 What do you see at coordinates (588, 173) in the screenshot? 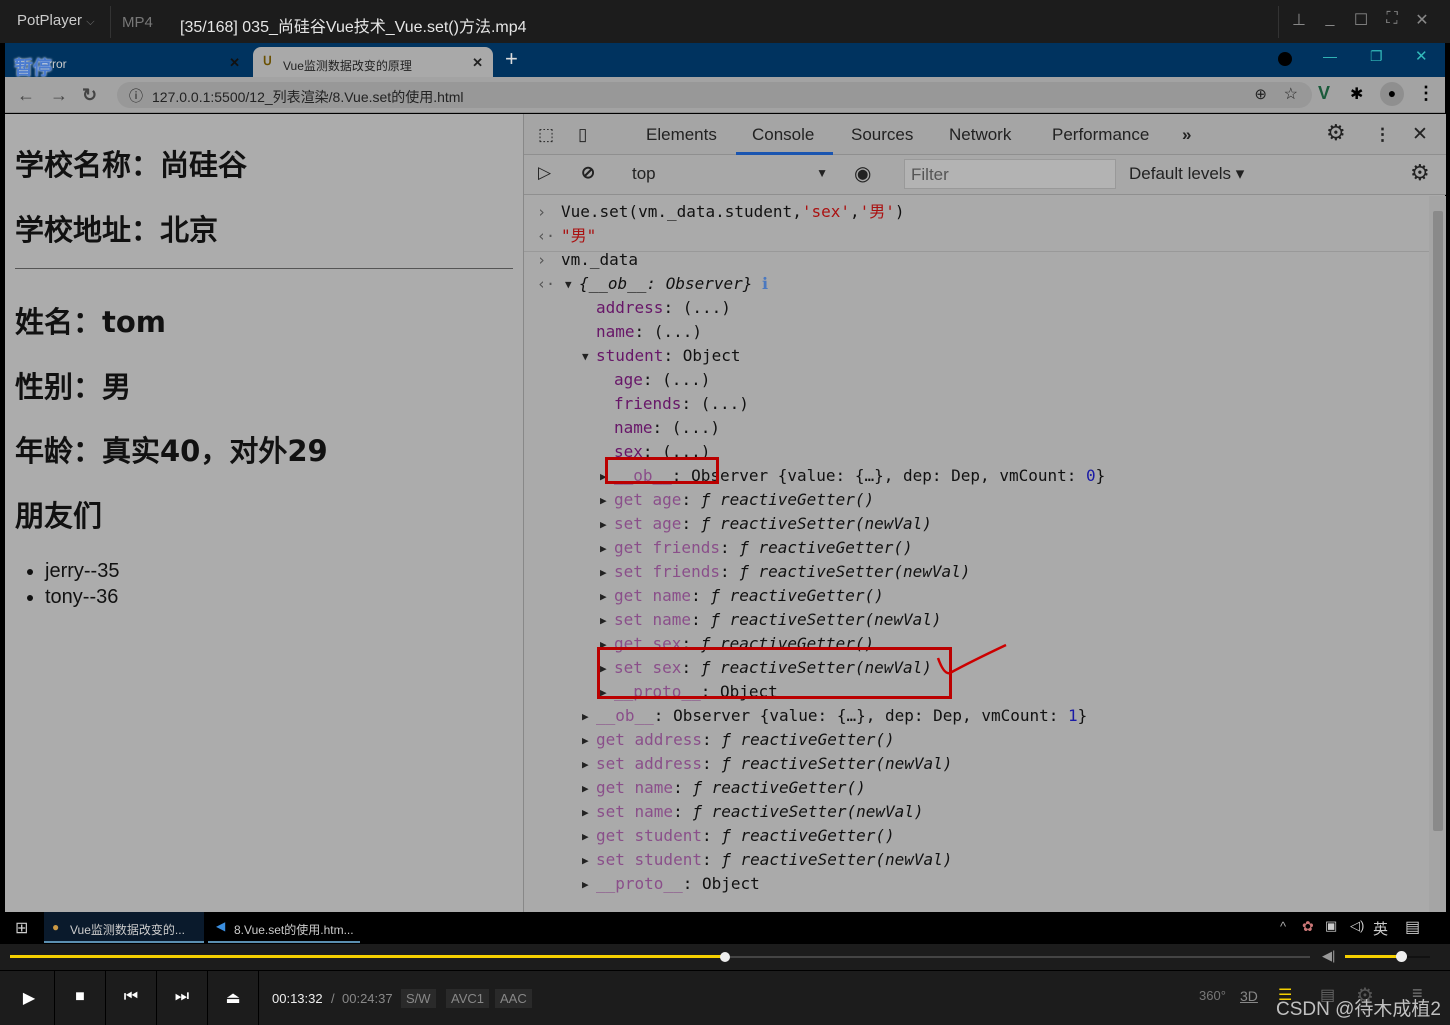
I see `clear-console-icon: ⊘` at bounding box center [588, 173].